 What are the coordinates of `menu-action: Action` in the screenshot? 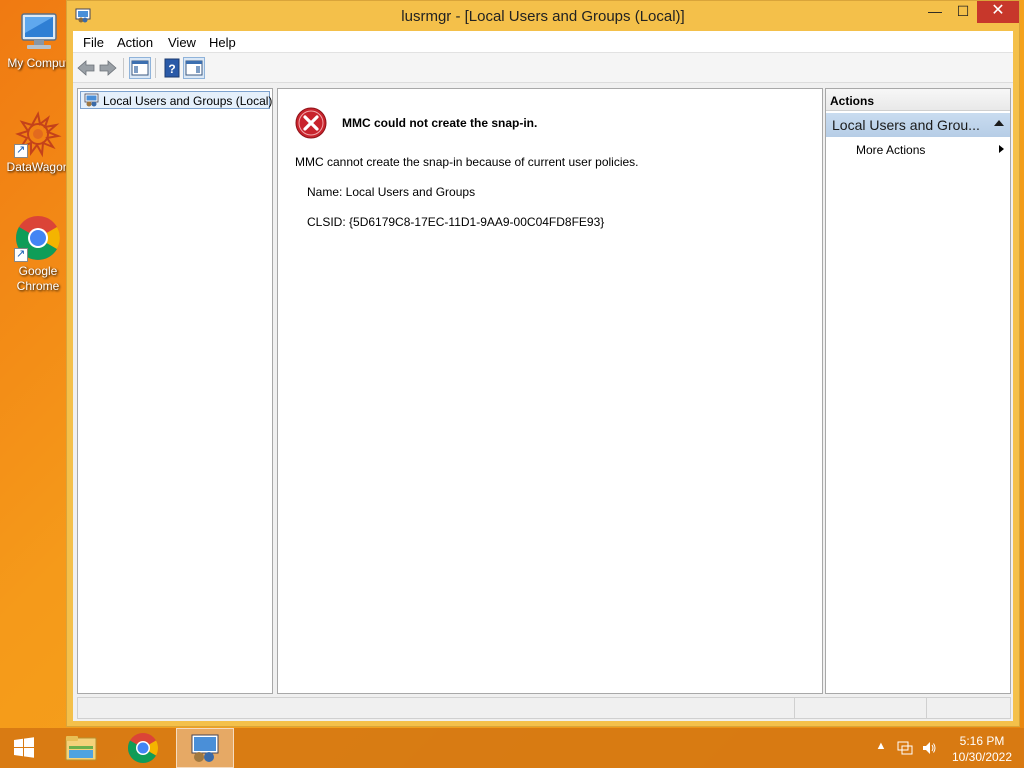 It's located at (135, 42).